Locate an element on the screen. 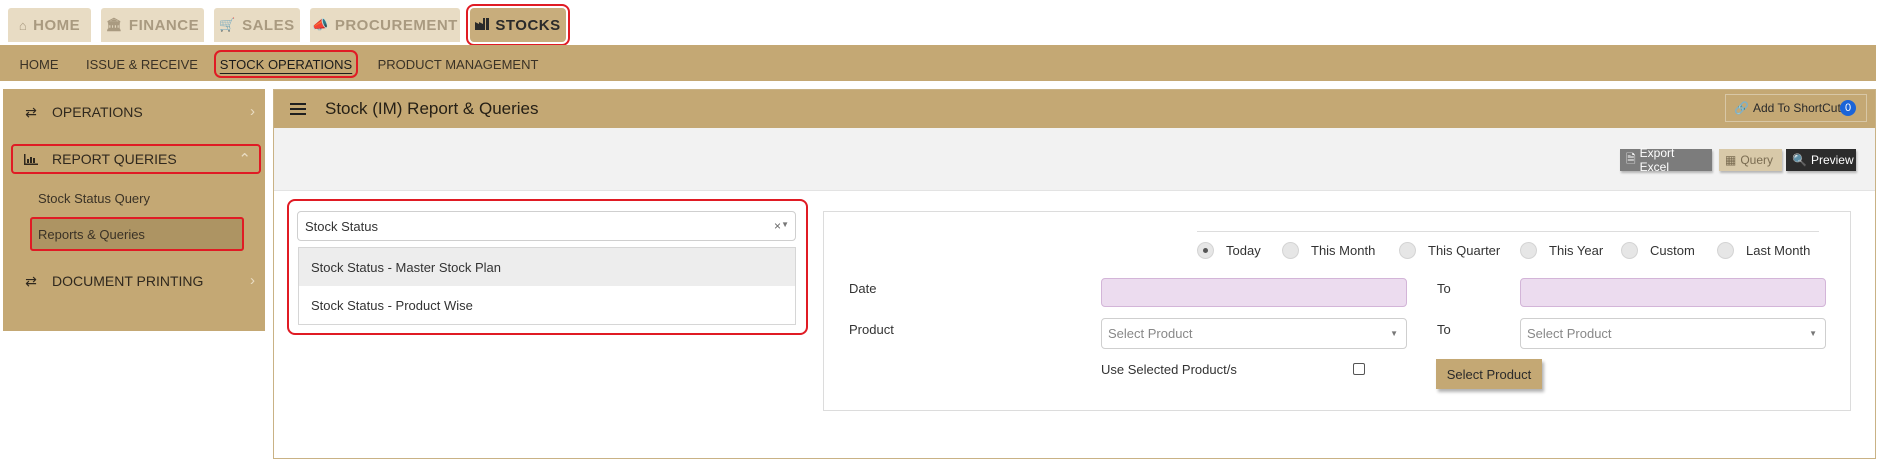  query-button: ▦ Query is located at coordinates (1750, 160).